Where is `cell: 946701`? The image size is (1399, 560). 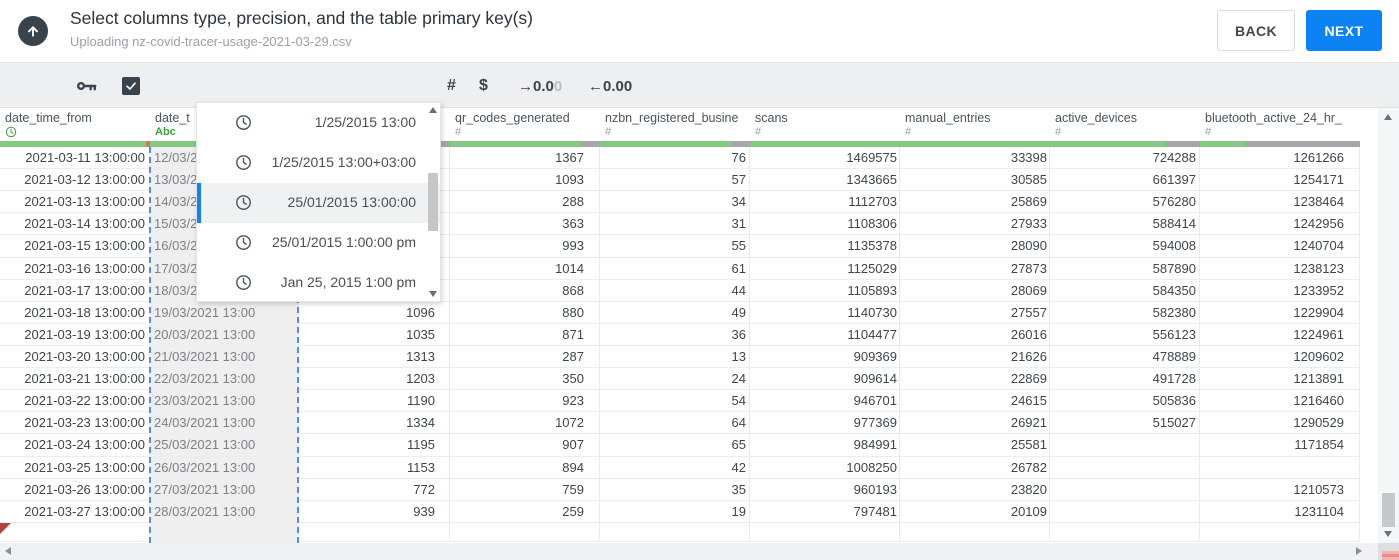
cell: 946701 is located at coordinates (825, 401).